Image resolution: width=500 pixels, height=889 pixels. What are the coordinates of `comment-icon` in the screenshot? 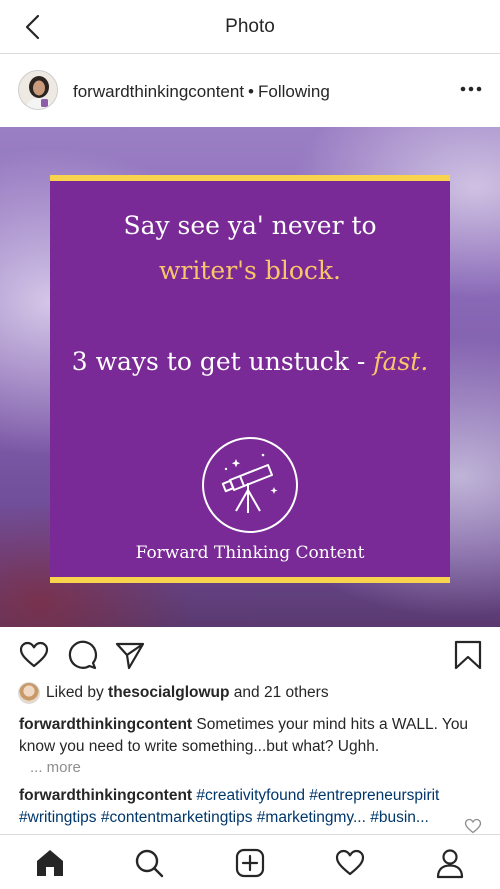 It's located at (83, 655).